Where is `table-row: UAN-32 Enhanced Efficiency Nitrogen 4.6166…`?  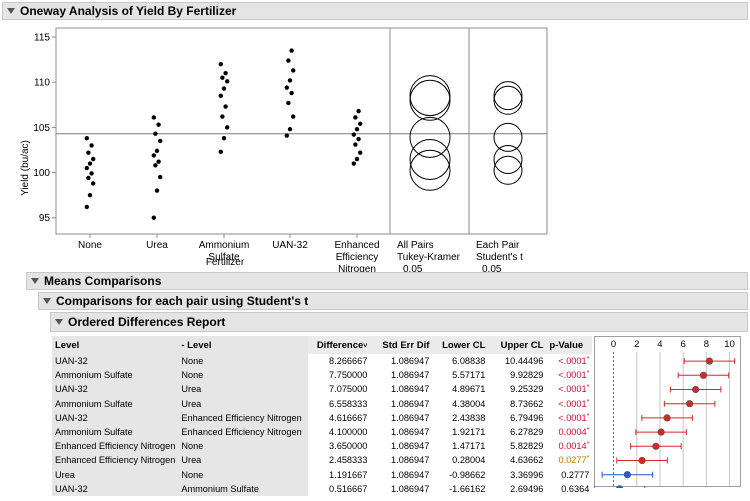 table-row: UAN-32 Enhanced Efficiency Nitrogen 4.6166… is located at coordinates (322, 417).